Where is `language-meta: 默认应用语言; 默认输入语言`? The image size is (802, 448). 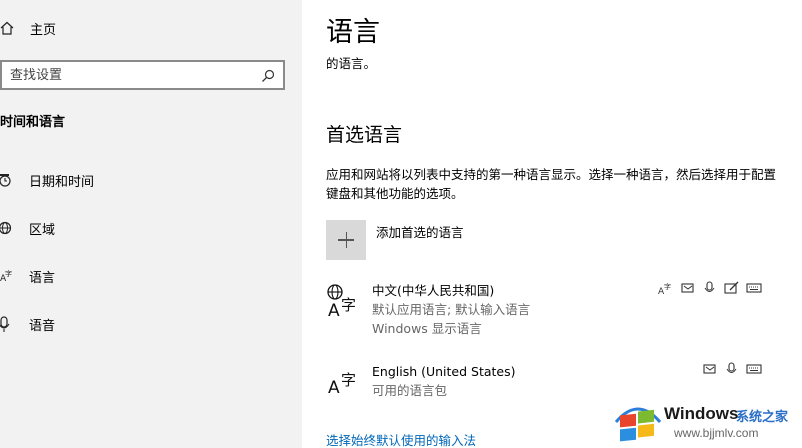 language-meta: 默认应用语言; 默认输入语言 is located at coordinates (451, 309).